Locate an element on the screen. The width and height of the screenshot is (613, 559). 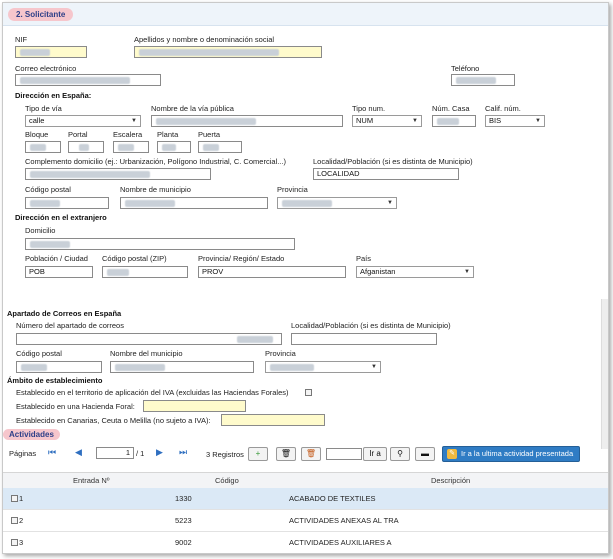
poblacion-input: POB is located at coordinates (59, 272).